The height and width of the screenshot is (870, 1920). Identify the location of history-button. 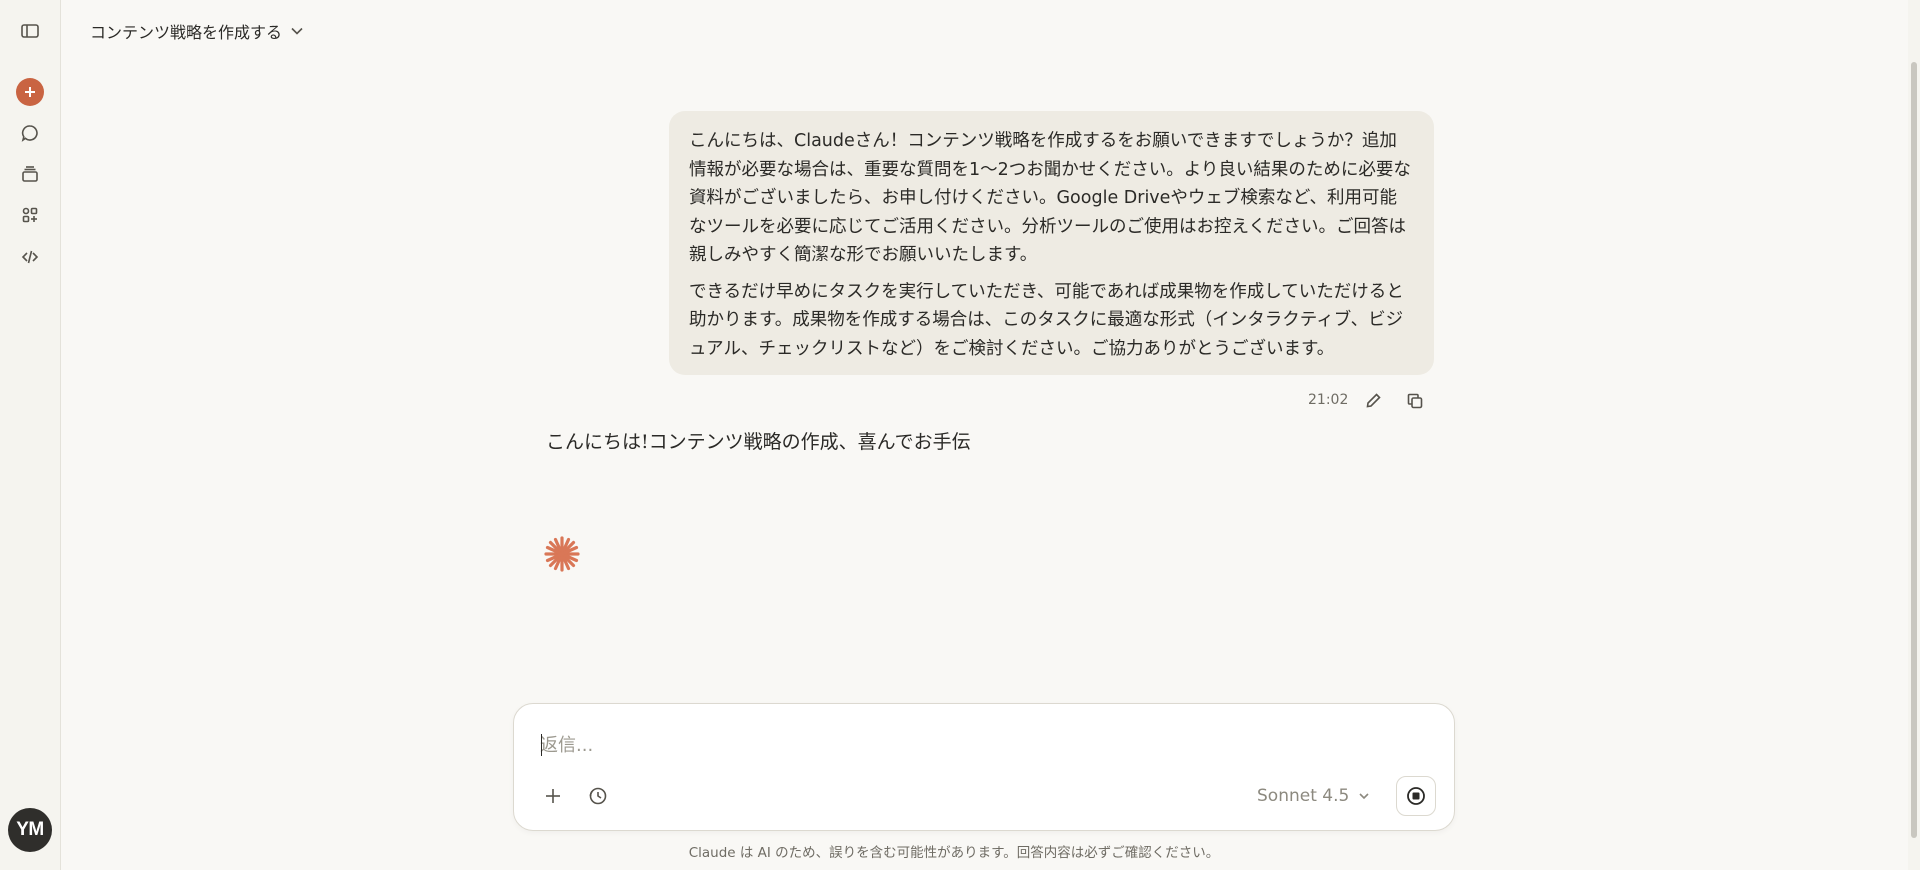
(598, 796).